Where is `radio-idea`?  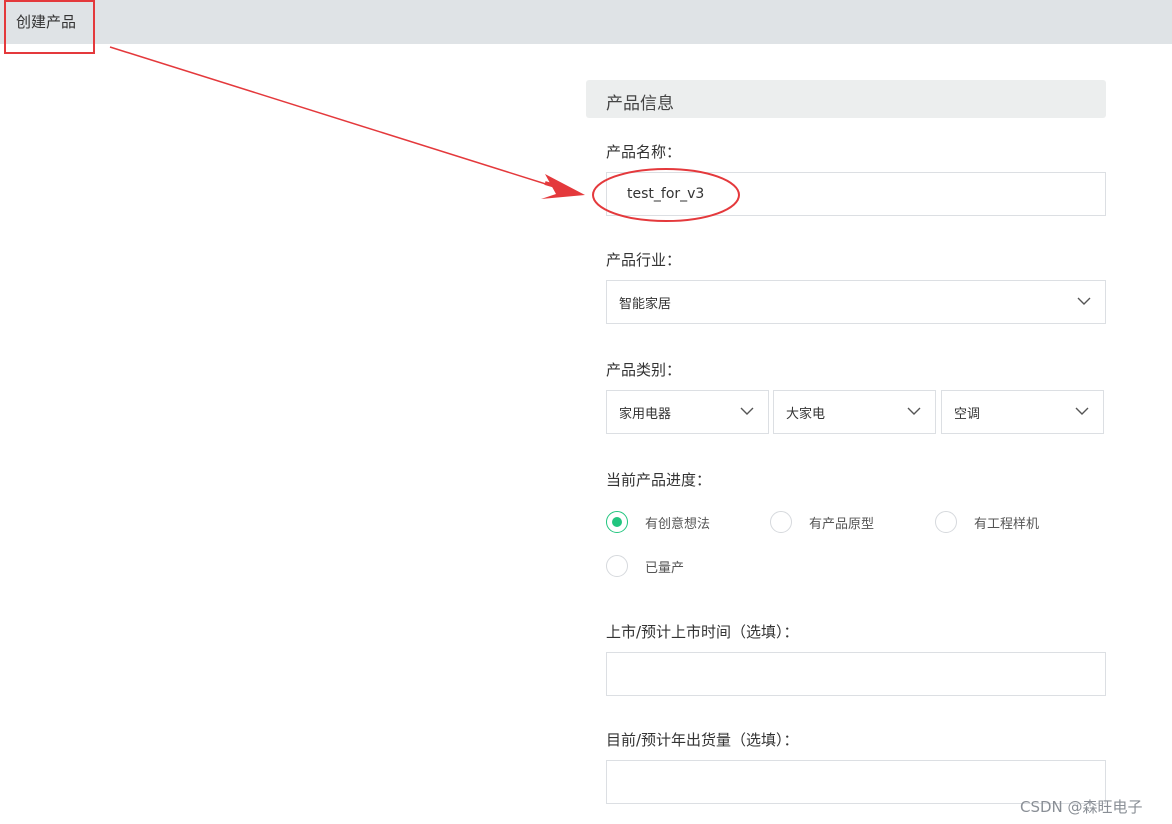 radio-idea is located at coordinates (617, 522).